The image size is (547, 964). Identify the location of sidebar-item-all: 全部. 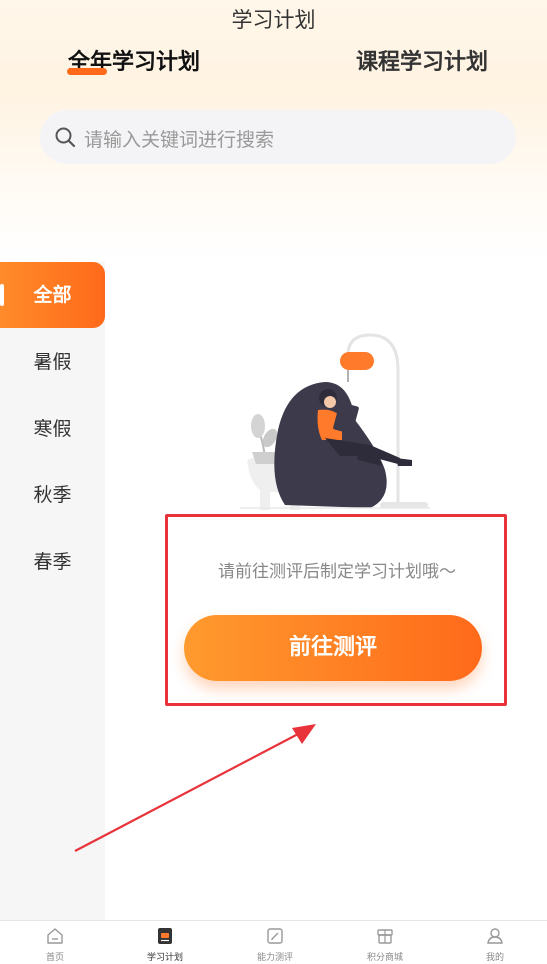
(52, 295).